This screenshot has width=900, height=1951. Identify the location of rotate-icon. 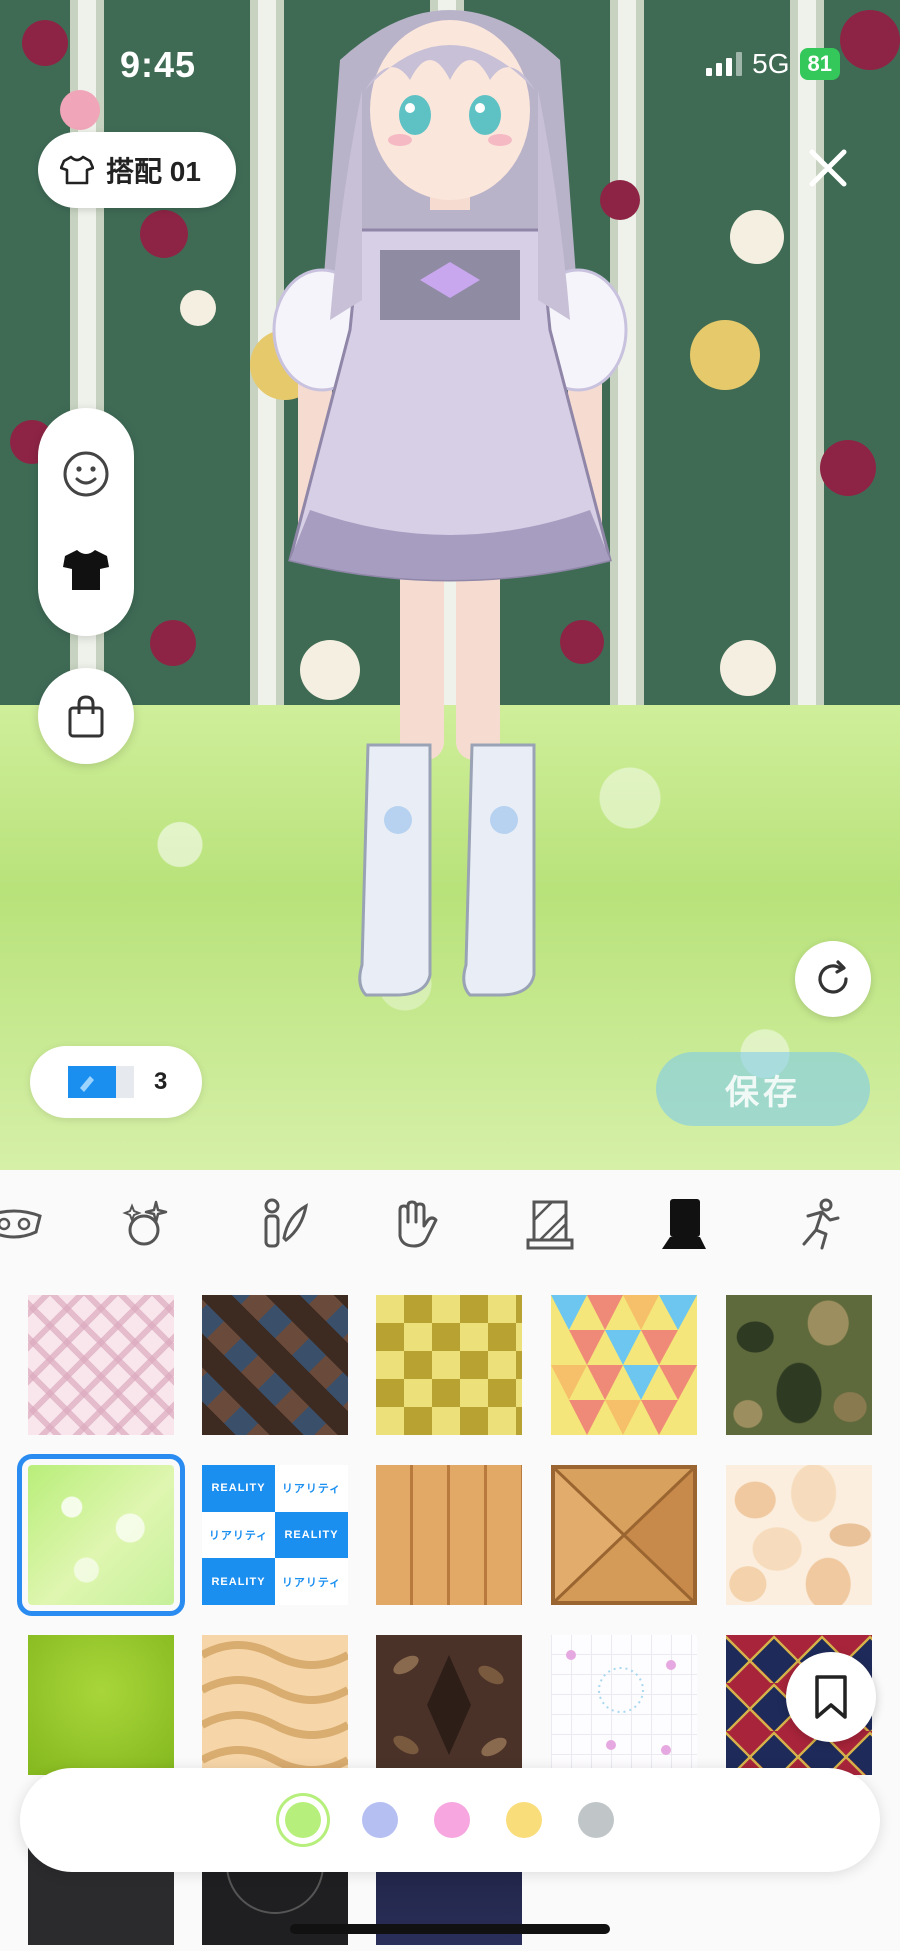
(833, 977).